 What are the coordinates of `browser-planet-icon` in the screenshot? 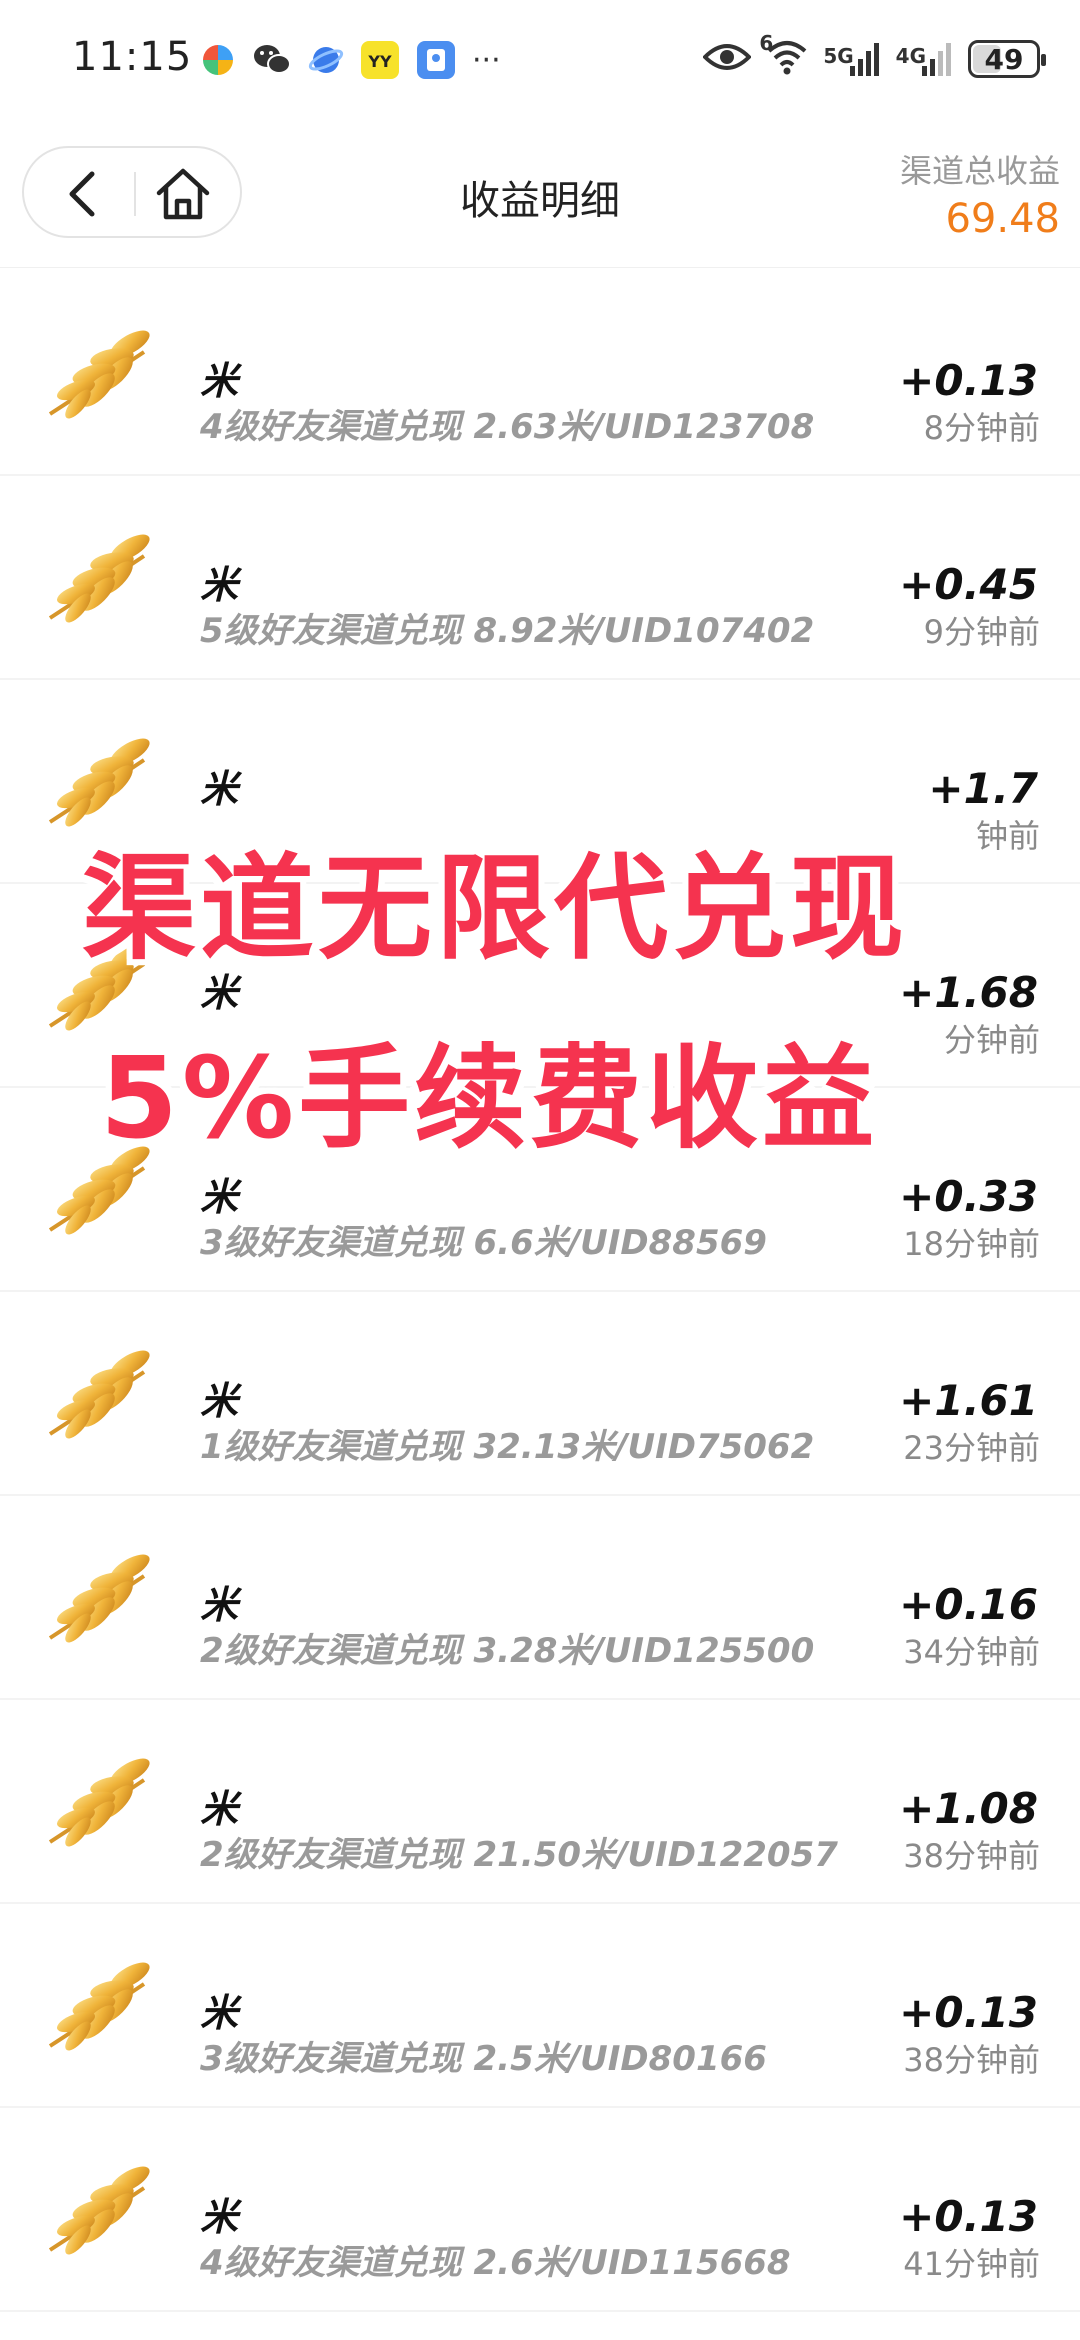 It's located at (326, 60).